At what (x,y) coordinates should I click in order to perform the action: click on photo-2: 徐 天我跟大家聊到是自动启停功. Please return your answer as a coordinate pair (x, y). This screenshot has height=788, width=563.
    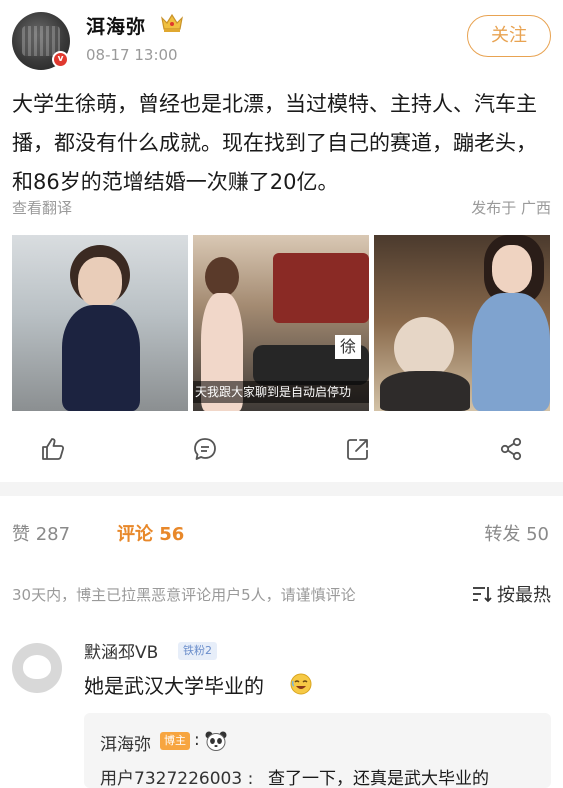
    Looking at the image, I should click on (281, 323).